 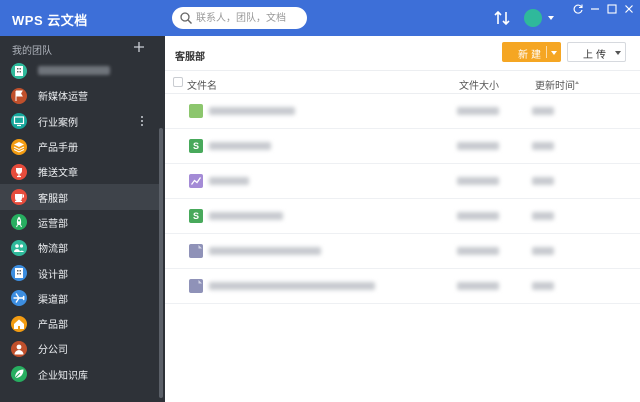 I want to click on trophy-icon, so click(x=19, y=171).